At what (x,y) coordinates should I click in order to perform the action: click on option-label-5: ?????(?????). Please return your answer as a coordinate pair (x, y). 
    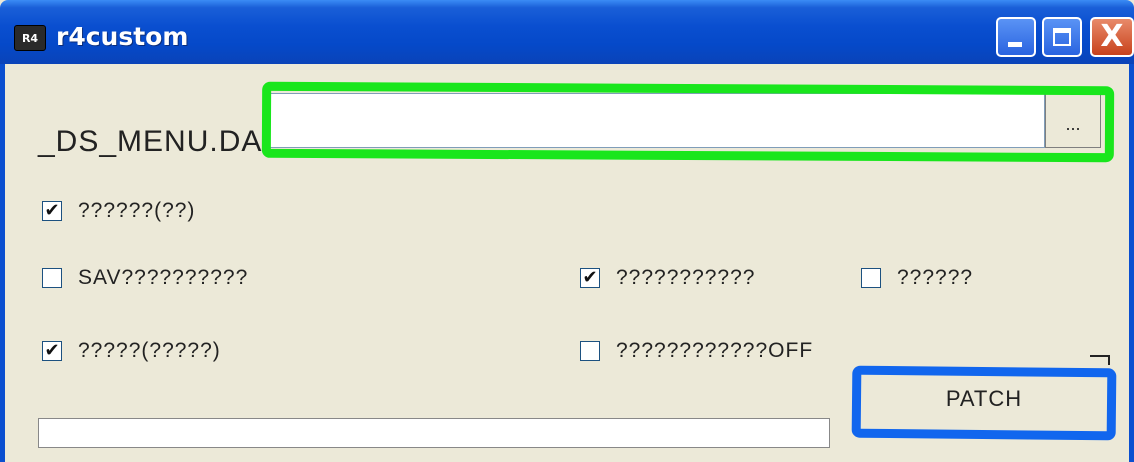
    Looking at the image, I should click on (149, 350).